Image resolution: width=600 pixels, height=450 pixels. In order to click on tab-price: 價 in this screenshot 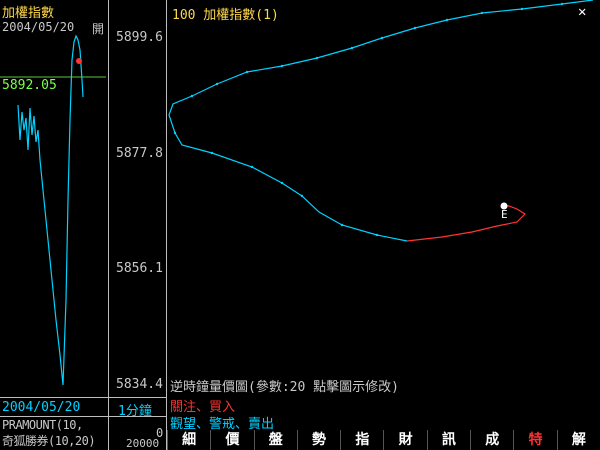, I will do `click(232, 440)`.